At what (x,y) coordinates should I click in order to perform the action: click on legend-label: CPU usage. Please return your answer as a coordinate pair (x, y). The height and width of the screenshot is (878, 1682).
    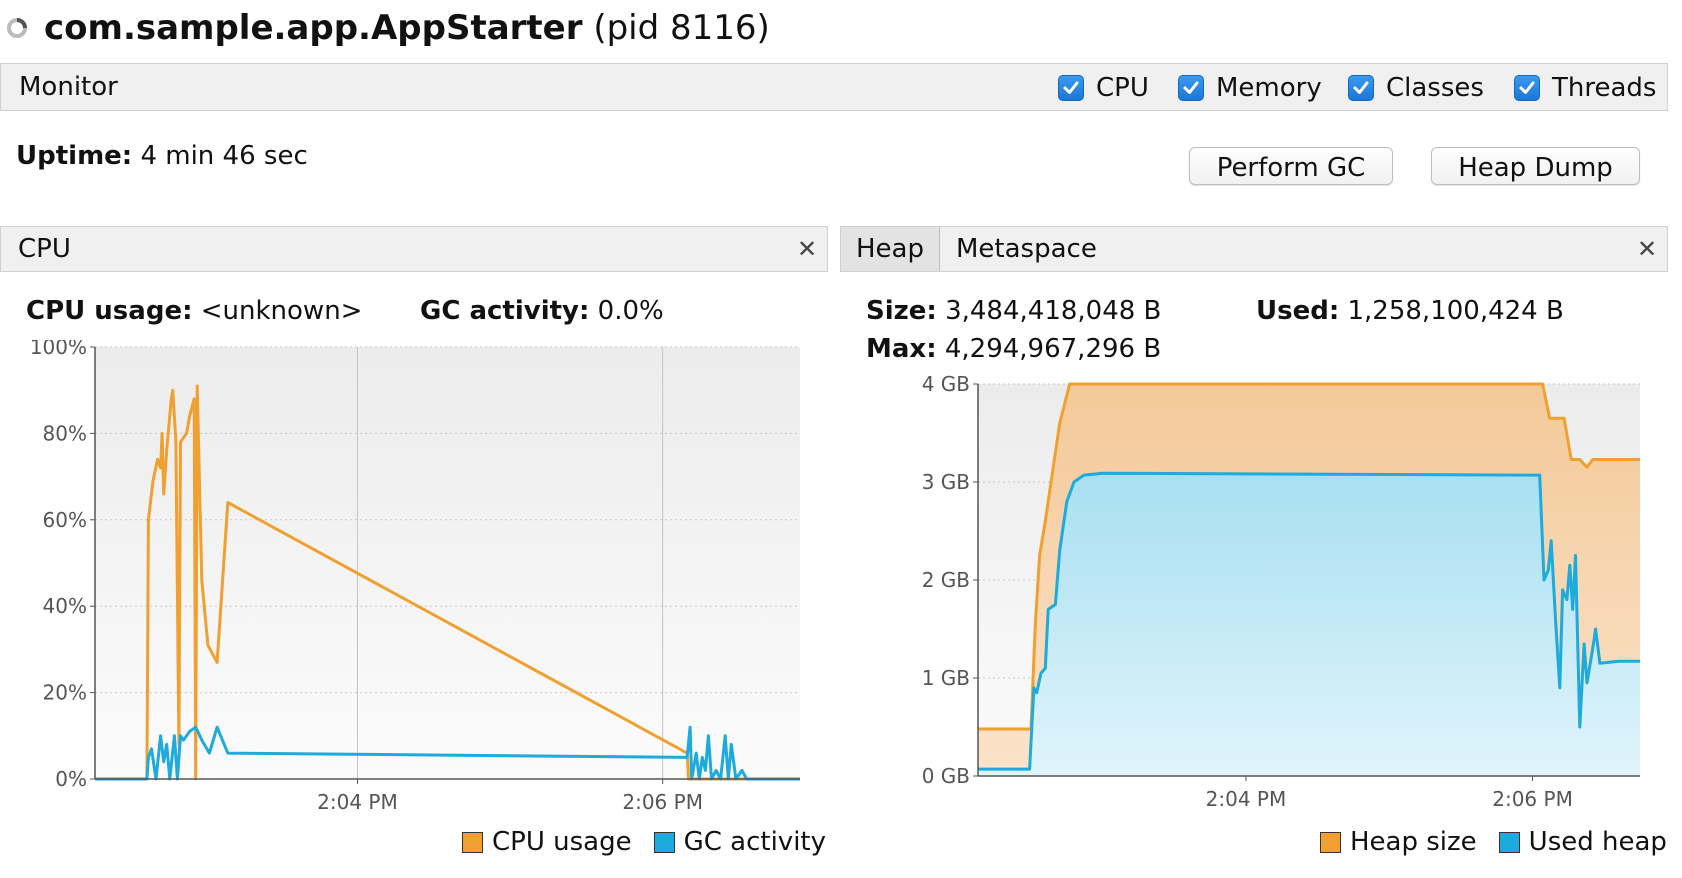
    Looking at the image, I should click on (562, 842).